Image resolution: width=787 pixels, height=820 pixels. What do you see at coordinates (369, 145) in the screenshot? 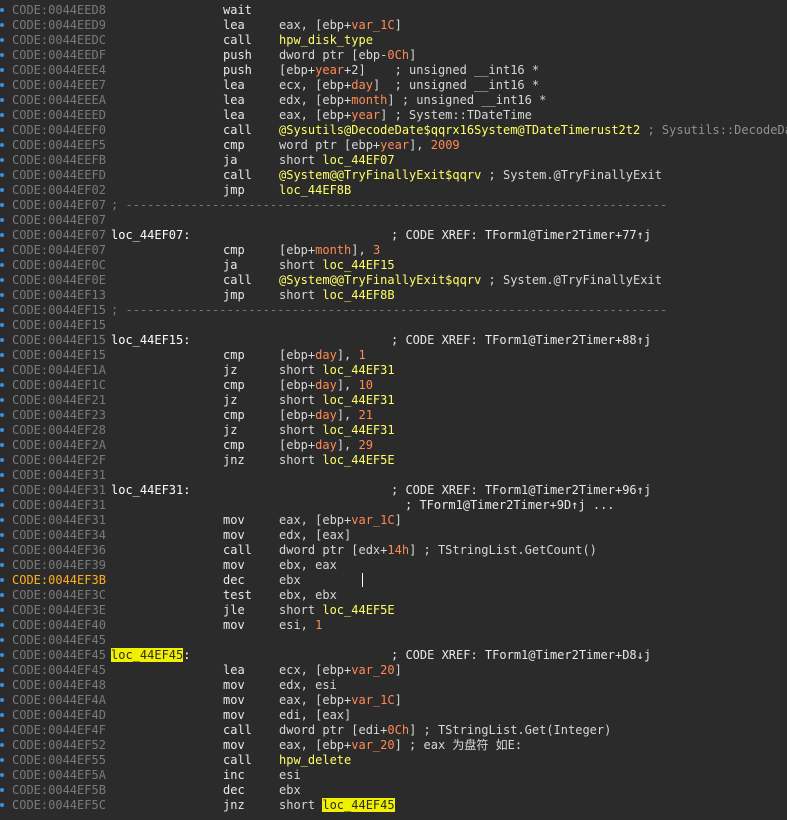
I see `operands: word ptr [ebp+year], 2009` at bounding box center [369, 145].